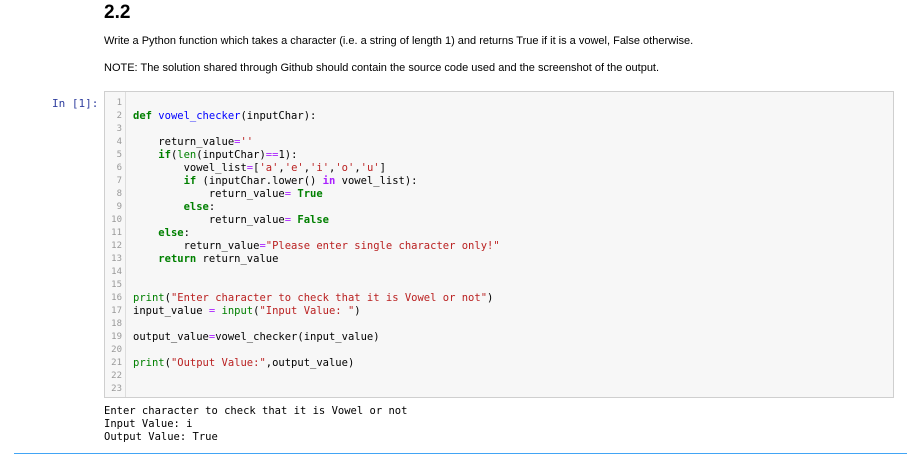  What do you see at coordinates (116, 233) in the screenshot?
I see `line-number: 11` at bounding box center [116, 233].